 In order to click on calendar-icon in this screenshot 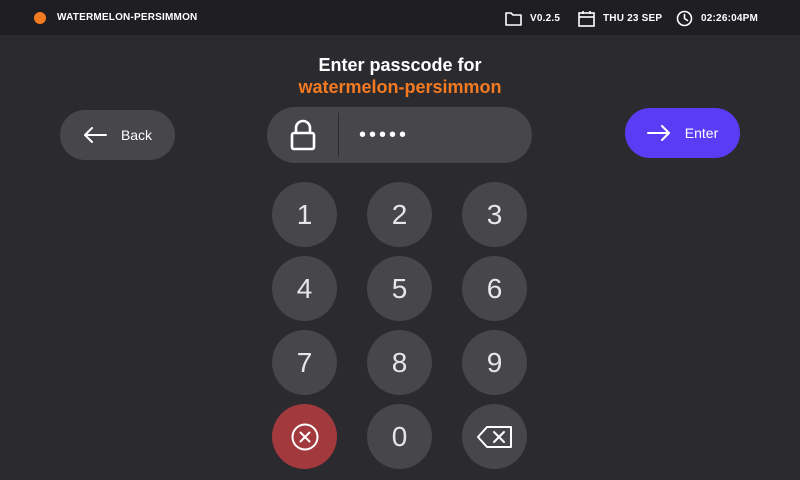, I will do `click(586, 18)`.